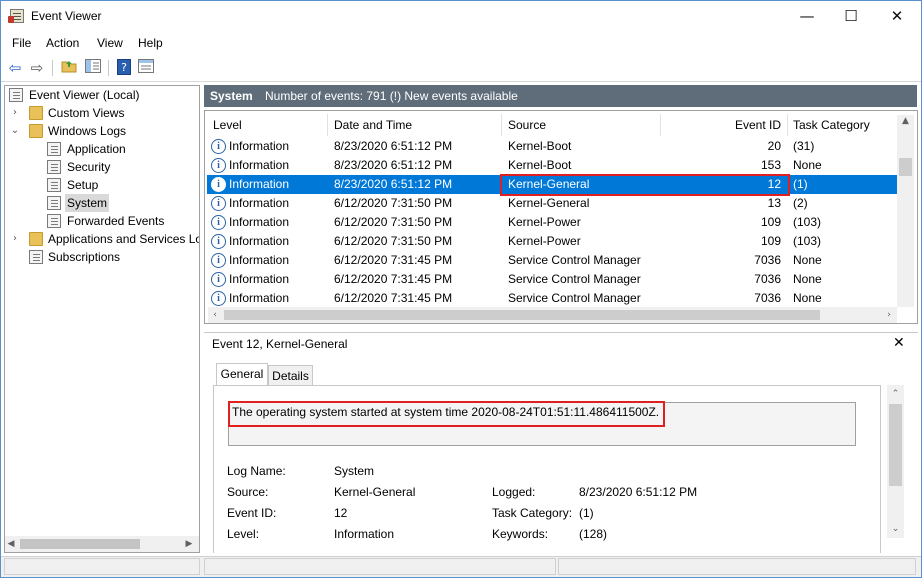 The height and width of the screenshot is (578, 922). I want to click on label-logged: Logged:, so click(514, 492).